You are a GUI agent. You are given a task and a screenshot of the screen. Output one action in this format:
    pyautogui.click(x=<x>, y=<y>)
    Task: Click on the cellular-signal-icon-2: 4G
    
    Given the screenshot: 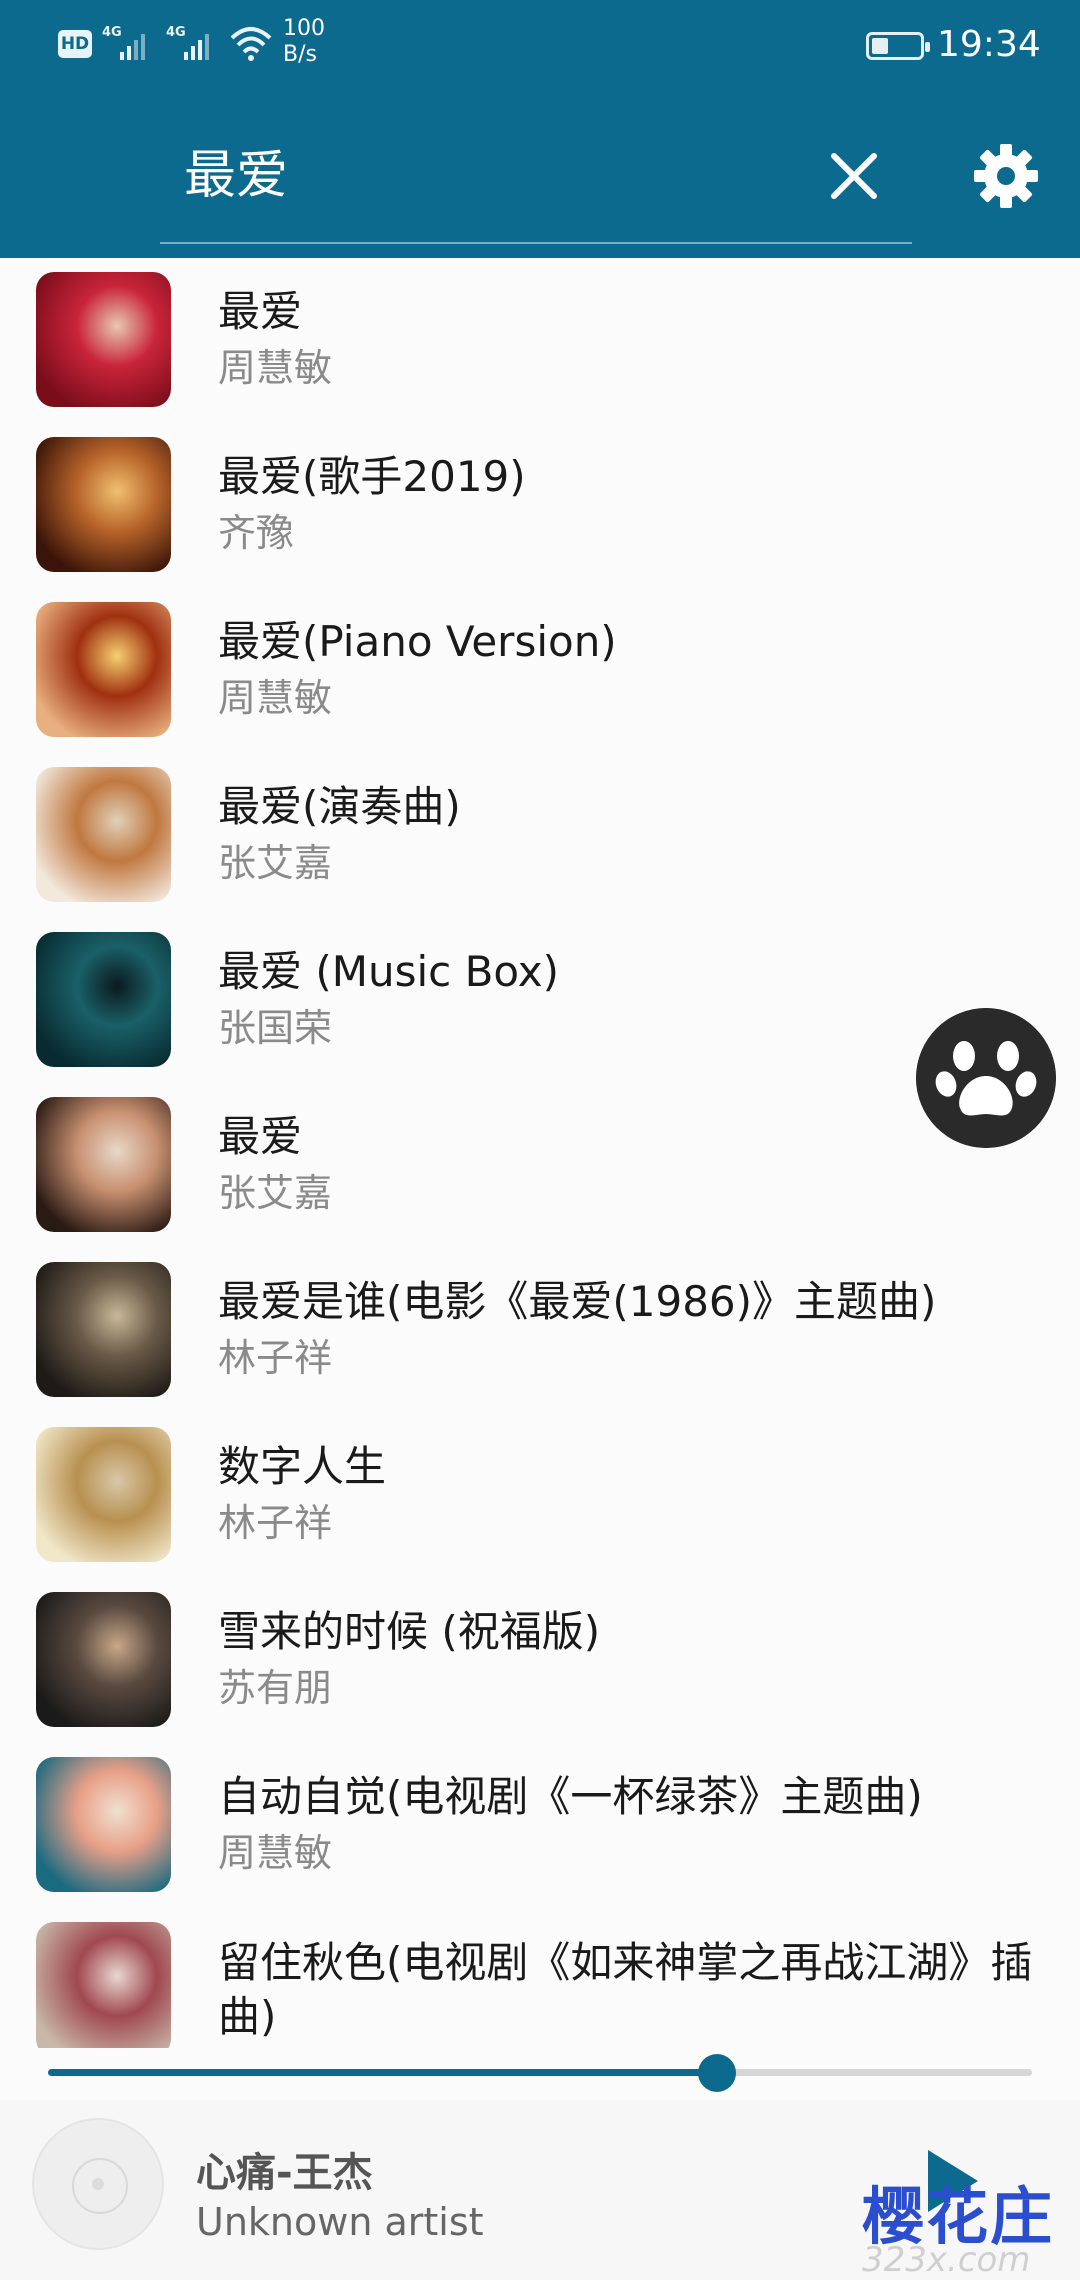 What is the action you would take?
    pyautogui.click(x=187, y=42)
    